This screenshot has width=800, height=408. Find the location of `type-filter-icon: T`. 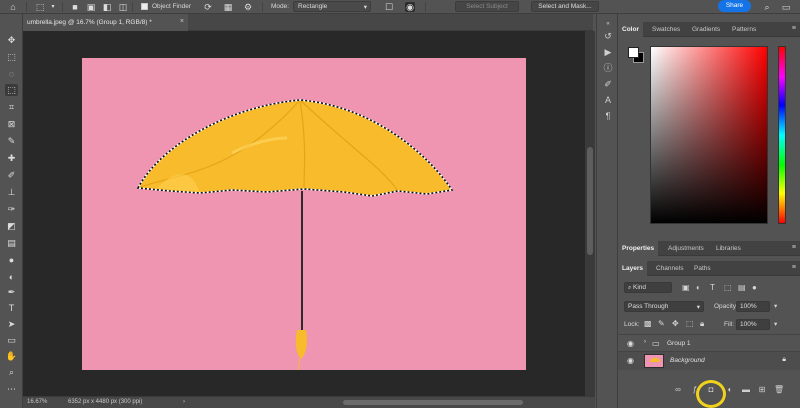

type-filter-icon: T is located at coordinates (712, 287).